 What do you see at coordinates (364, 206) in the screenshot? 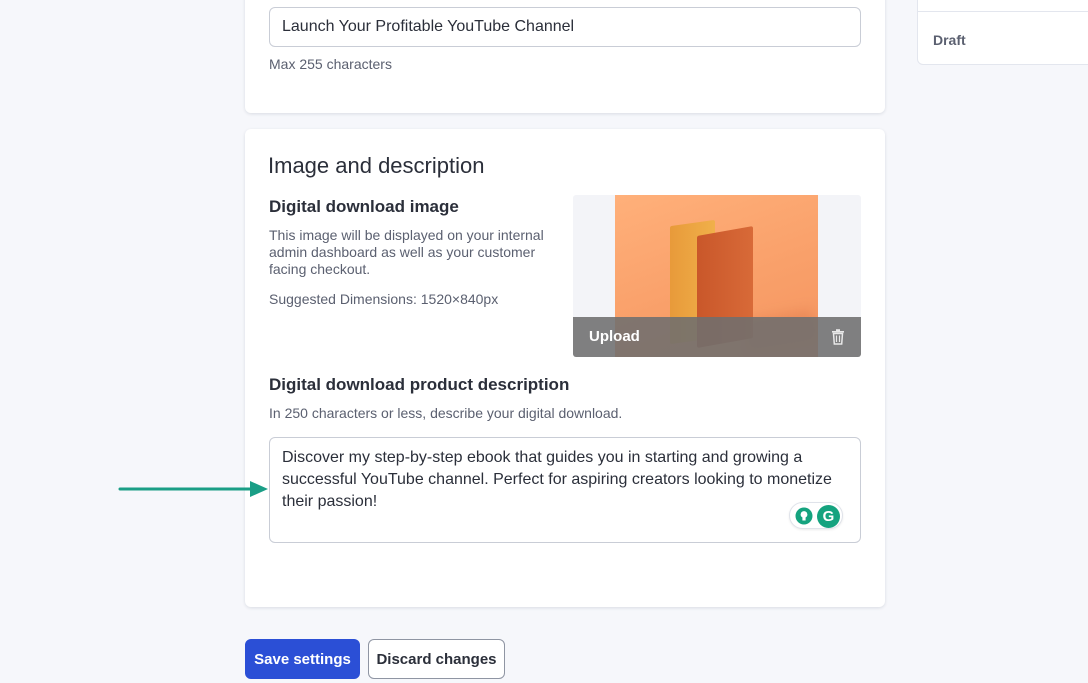
I see `image-field-label: Digital download image` at bounding box center [364, 206].